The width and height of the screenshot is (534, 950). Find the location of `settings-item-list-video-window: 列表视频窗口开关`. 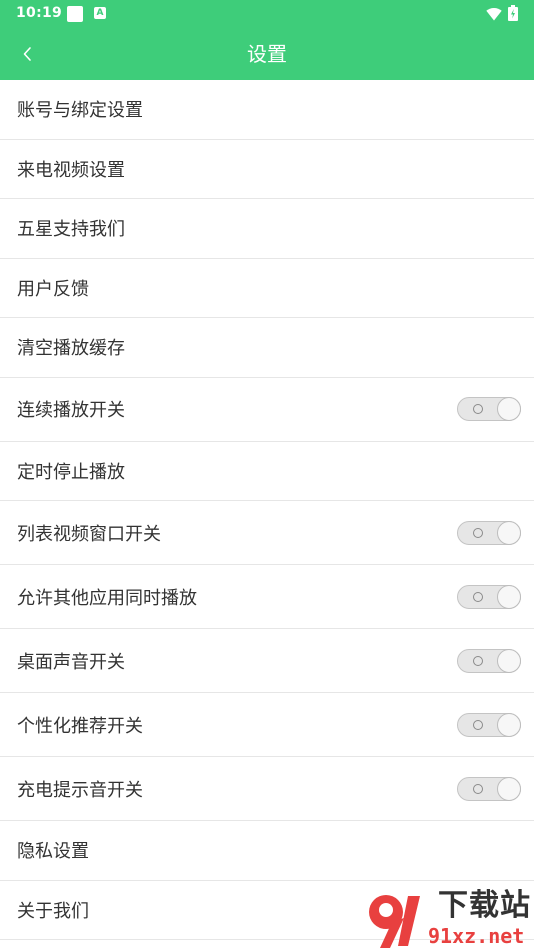

settings-item-list-video-window: 列表视频窗口开关 is located at coordinates (267, 533).